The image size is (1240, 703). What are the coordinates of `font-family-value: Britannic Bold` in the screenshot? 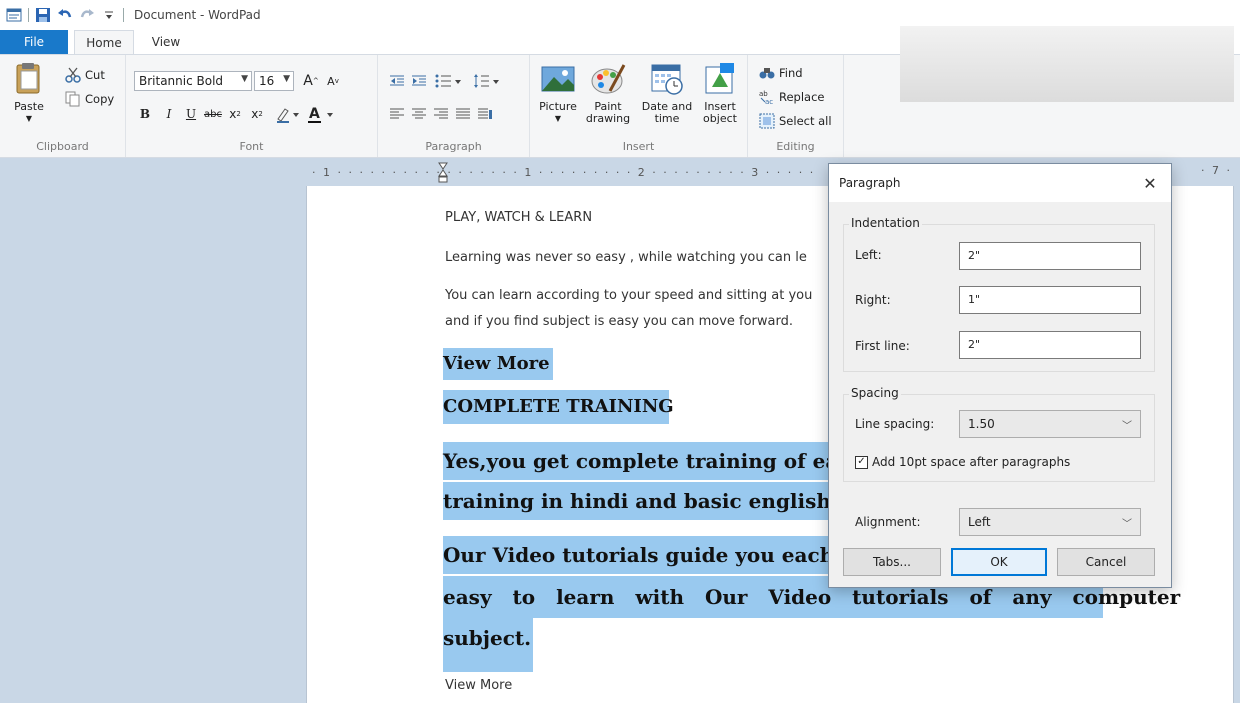 It's located at (181, 81).